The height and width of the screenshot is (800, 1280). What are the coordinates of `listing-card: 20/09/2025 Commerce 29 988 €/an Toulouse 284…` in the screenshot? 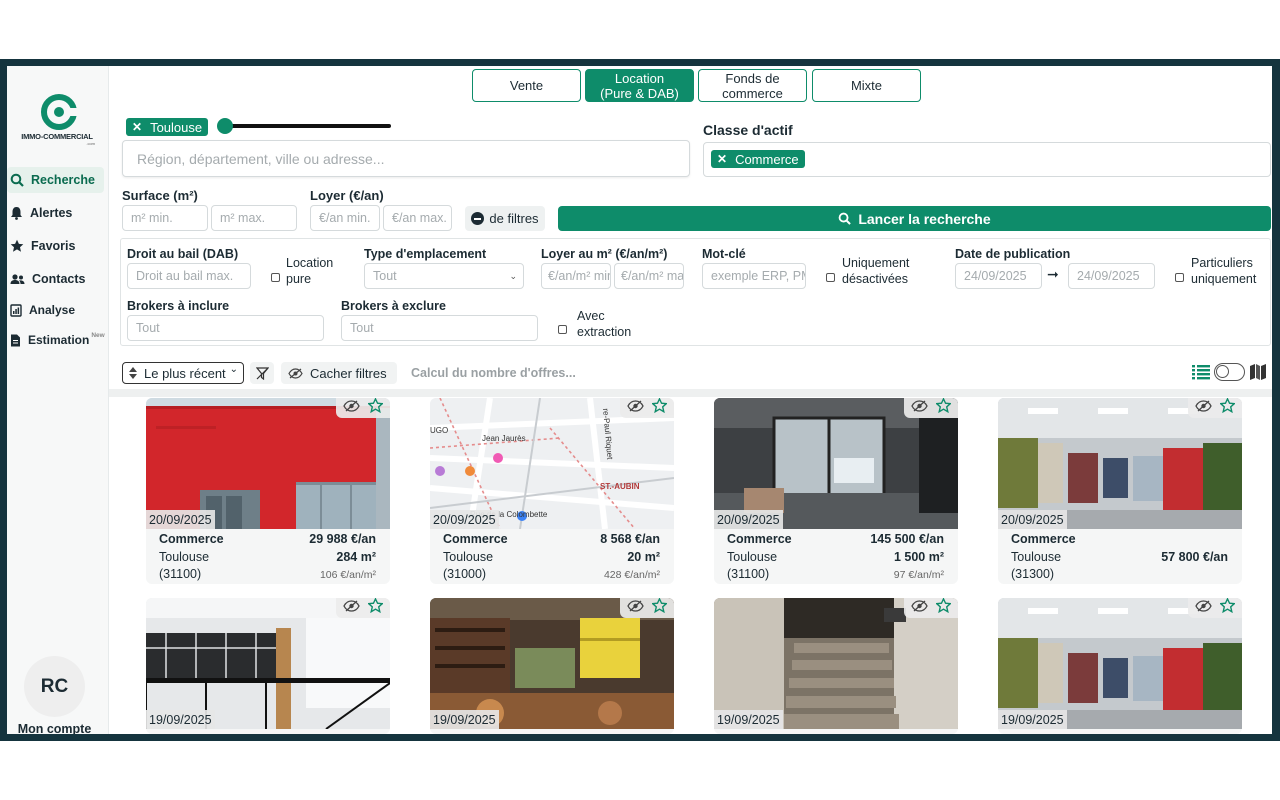 It's located at (268, 491).